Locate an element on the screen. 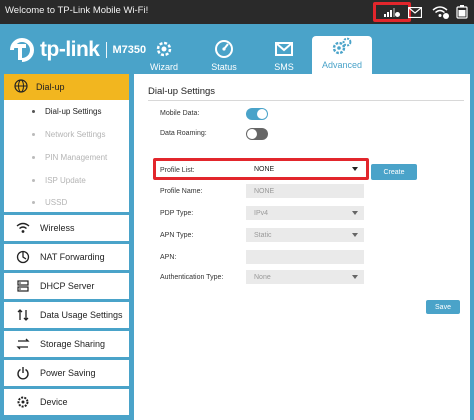  sidebar-item-device: Device is located at coordinates (66, 402).